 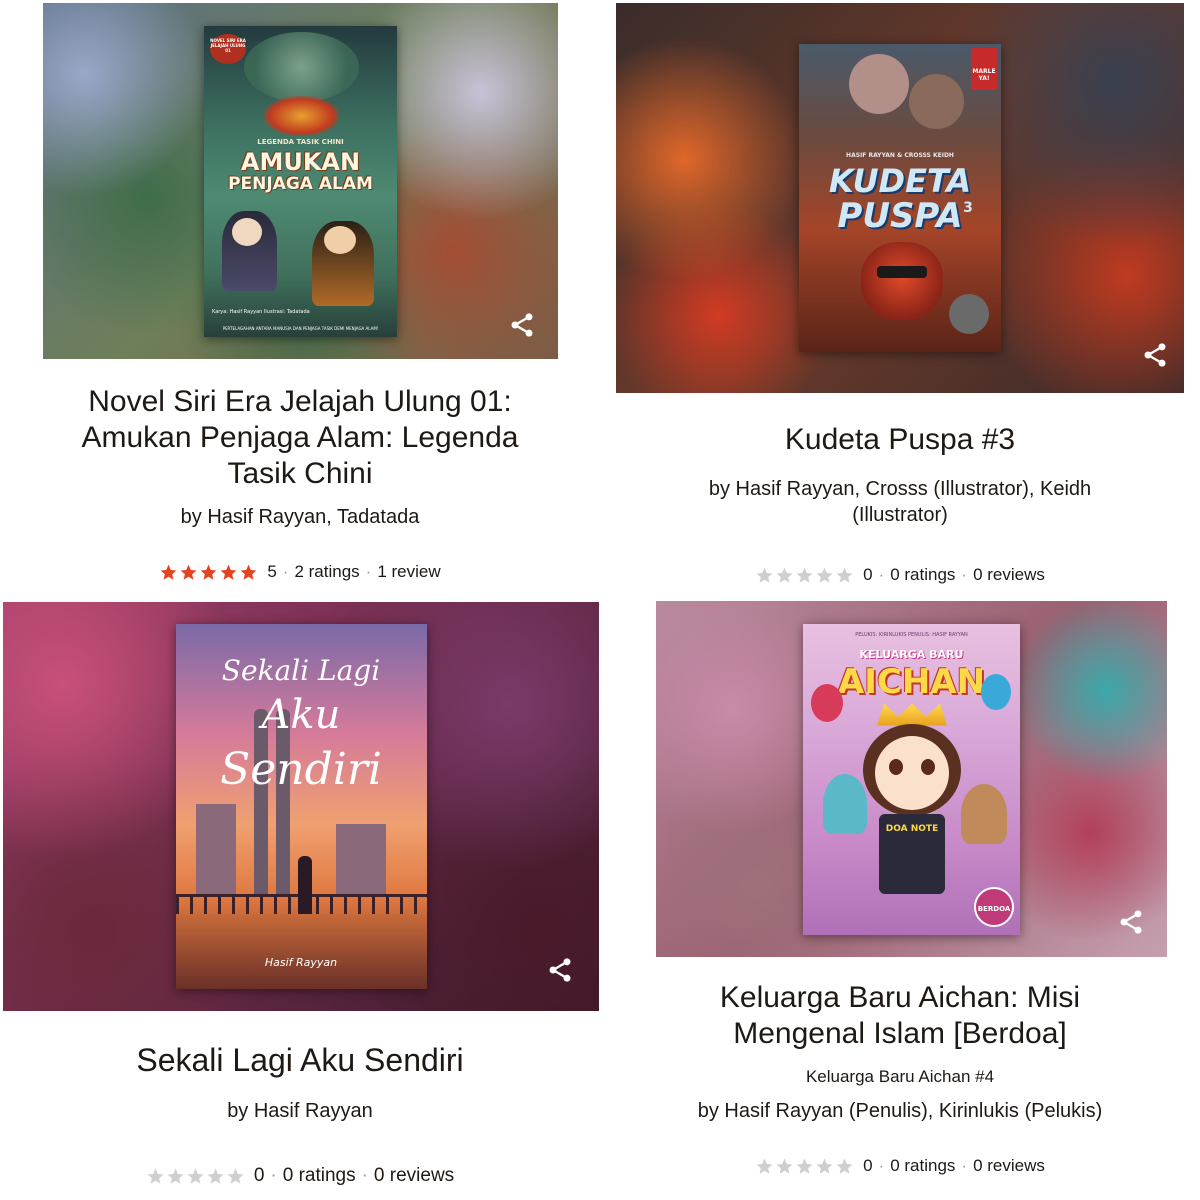 What do you see at coordinates (261, 311) in the screenshot?
I see `cover-credits: Karya: Hasif Rayyan Ilustrasi: Tadatada` at bounding box center [261, 311].